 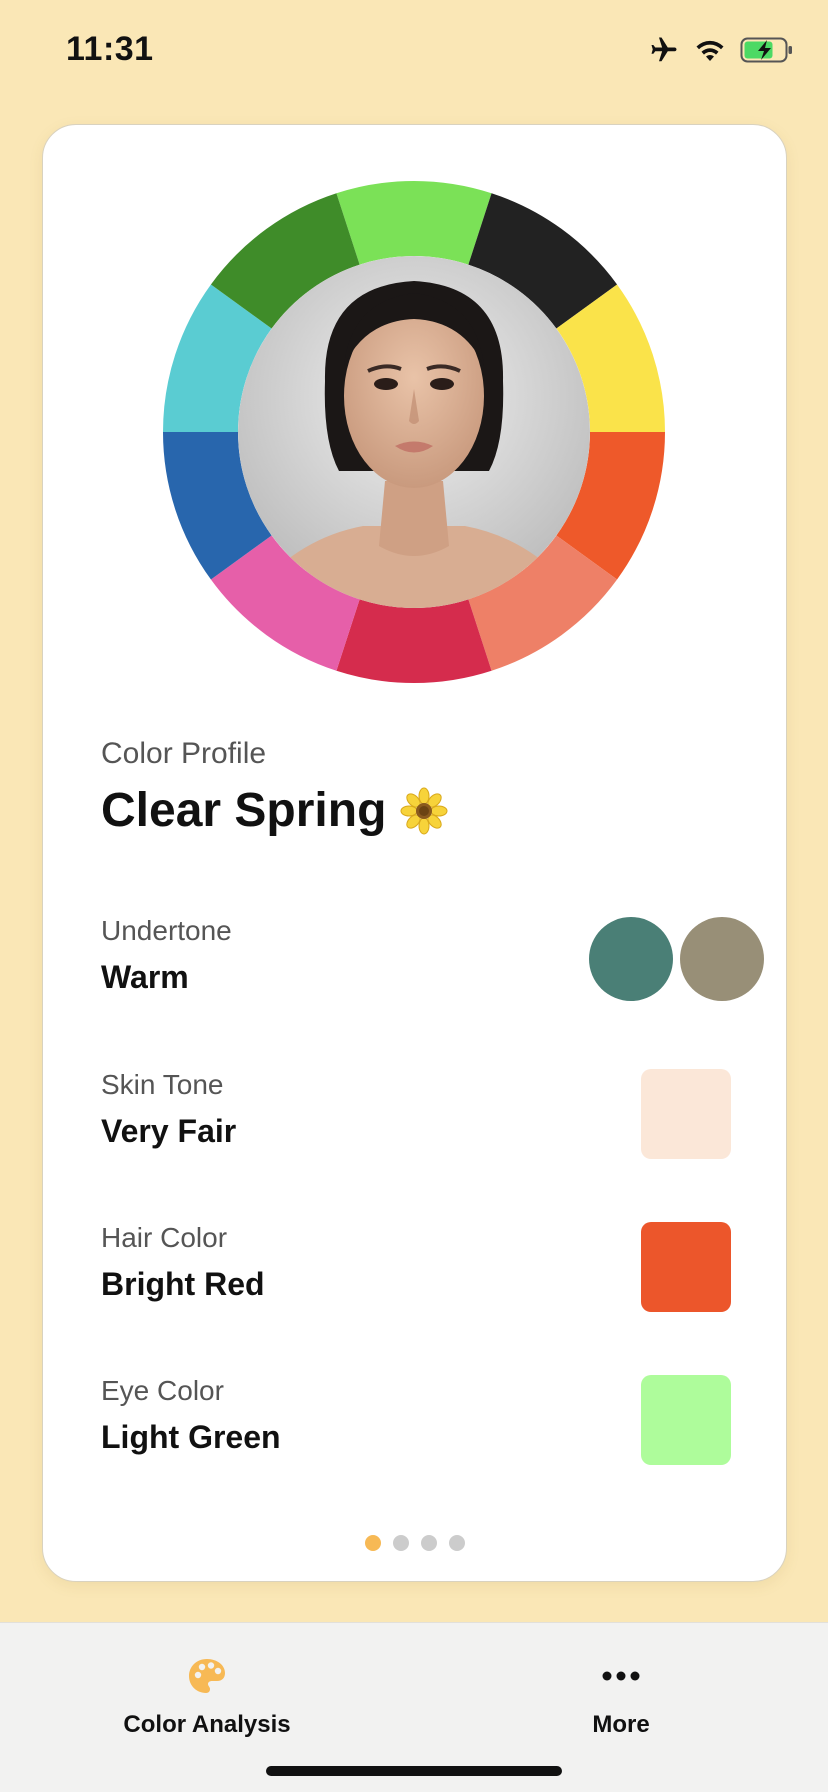 I want to click on tab-color-analysis: Color Analysis, so click(x=207, y=1697).